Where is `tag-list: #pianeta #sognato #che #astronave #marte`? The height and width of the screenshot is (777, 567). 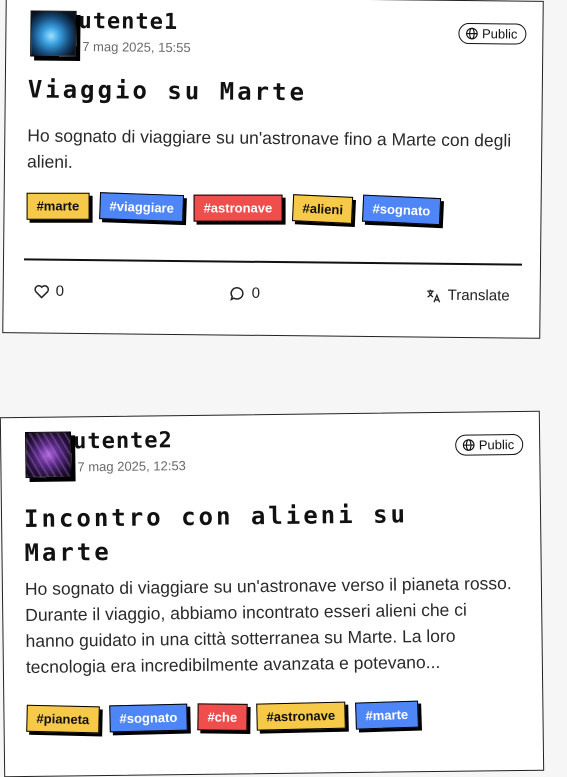 tag-list: #pianeta #sognato #che #astronave #marte is located at coordinates (274, 716).